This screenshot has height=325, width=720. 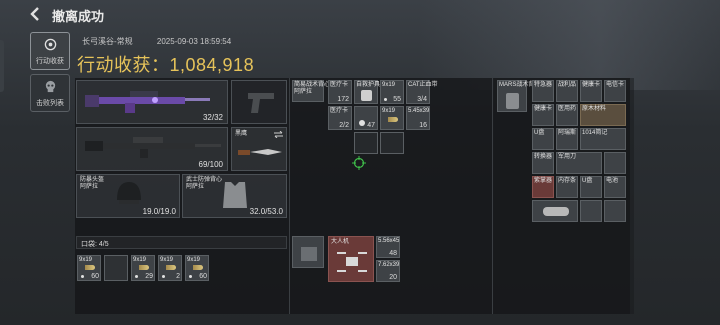 I want to click on item-name: 战利品, so click(x=567, y=85).